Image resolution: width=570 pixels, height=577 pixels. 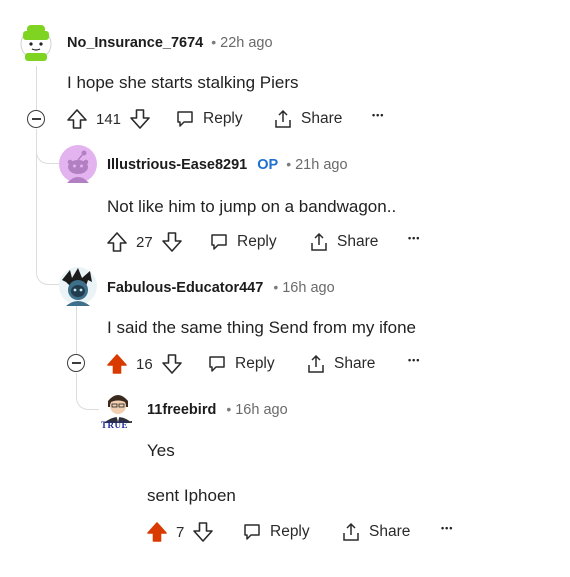 What do you see at coordinates (185, 288) in the screenshot?
I see `username: Fabulous-Educator447` at bounding box center [185, 288].